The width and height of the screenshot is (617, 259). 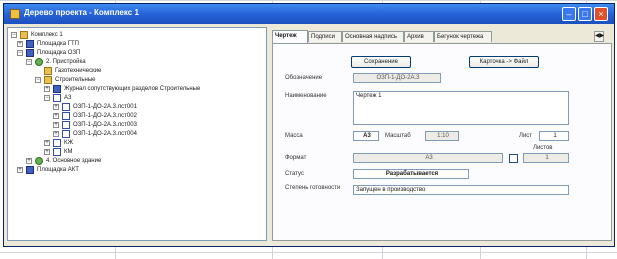 I want to click on tree-node-label: ОЗП-1-ДО-2А.3.лст003, so click(x=105, y=125).